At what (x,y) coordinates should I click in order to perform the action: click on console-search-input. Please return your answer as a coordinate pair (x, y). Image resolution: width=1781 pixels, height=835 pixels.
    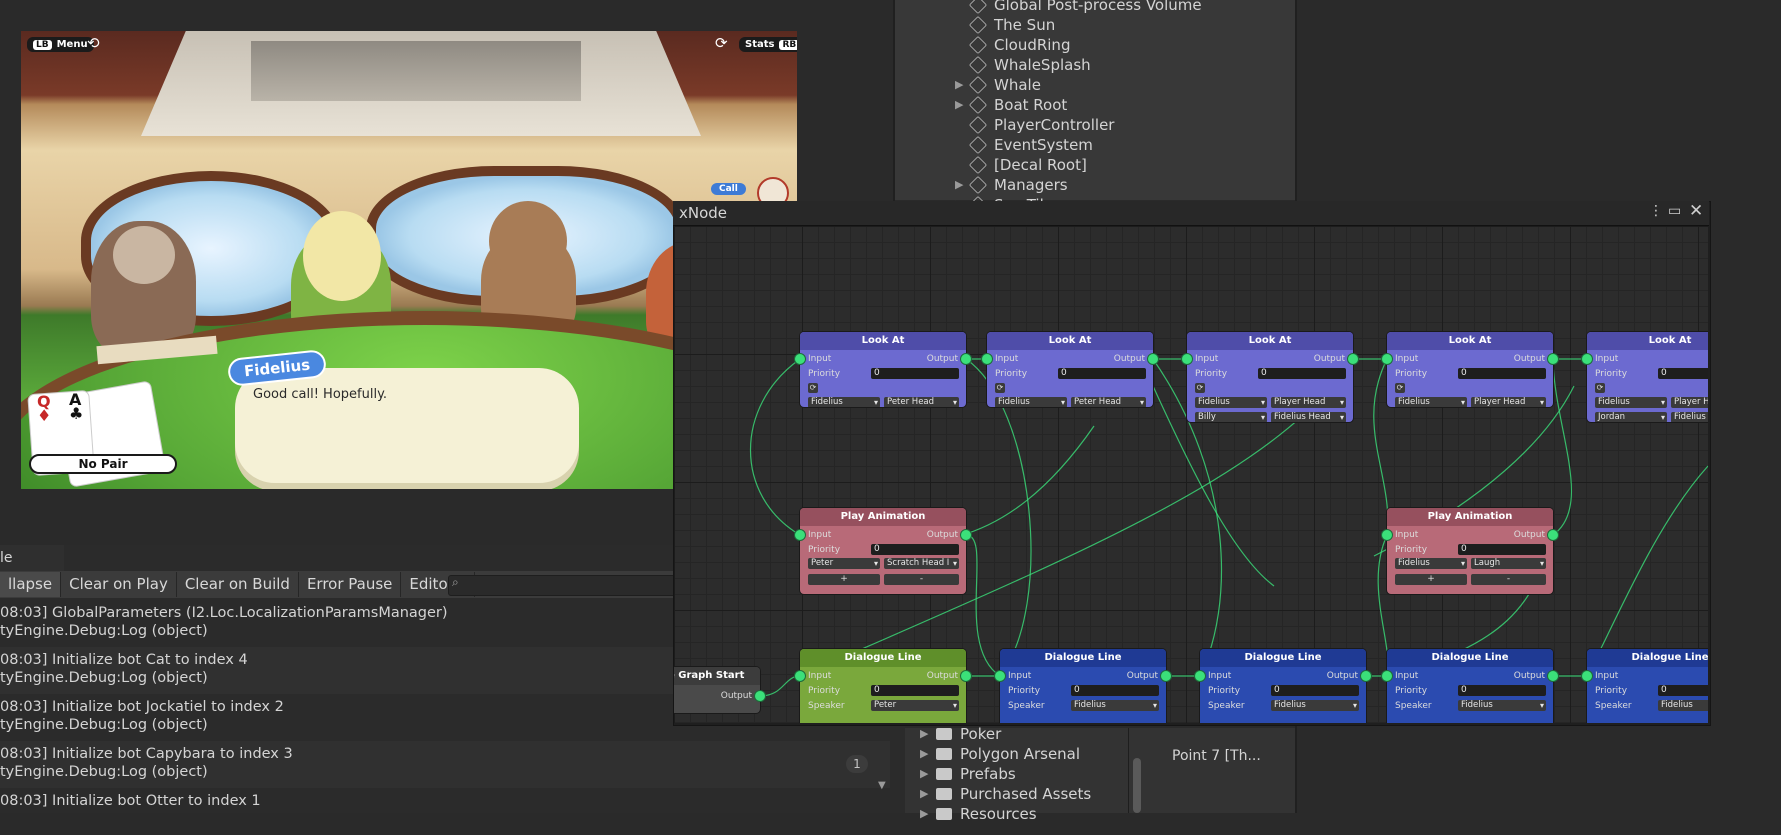
    Looking at the image, I should click on (564, 585).